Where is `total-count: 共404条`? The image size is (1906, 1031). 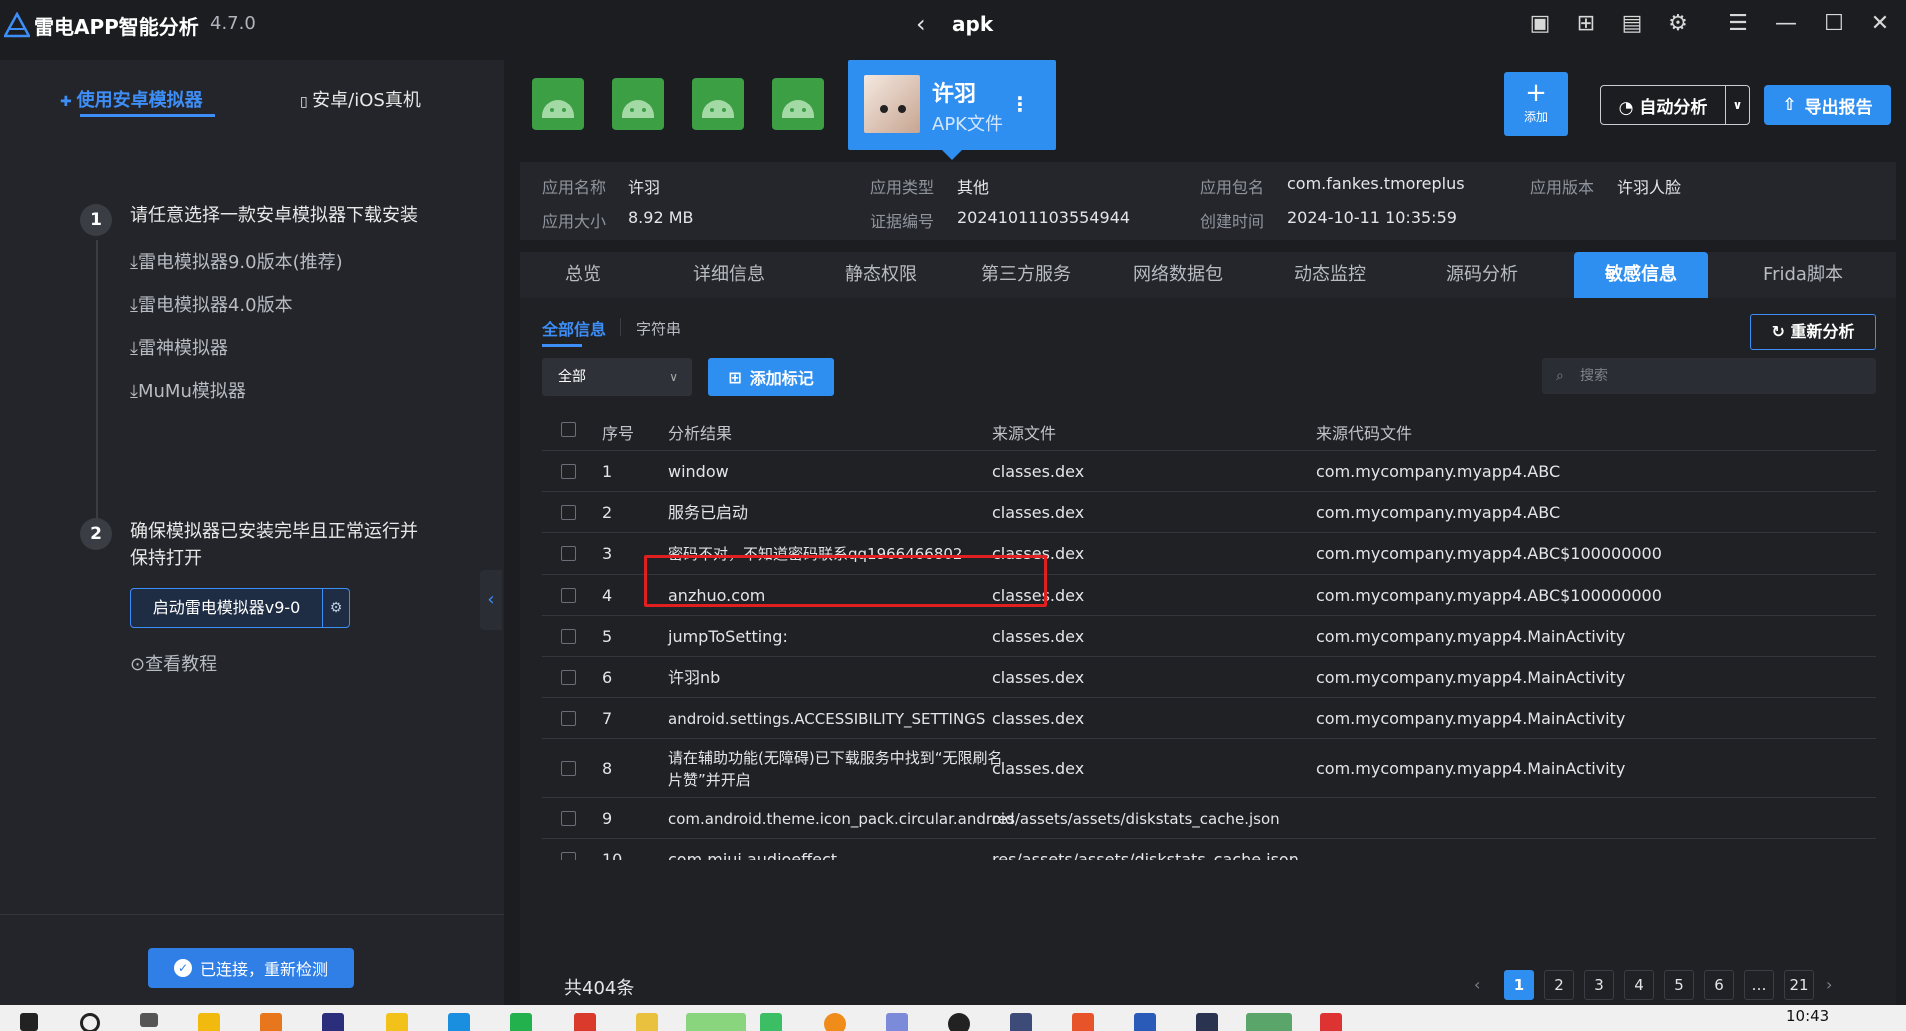 total-count: 共404条 is located at coordinates (599, 988).